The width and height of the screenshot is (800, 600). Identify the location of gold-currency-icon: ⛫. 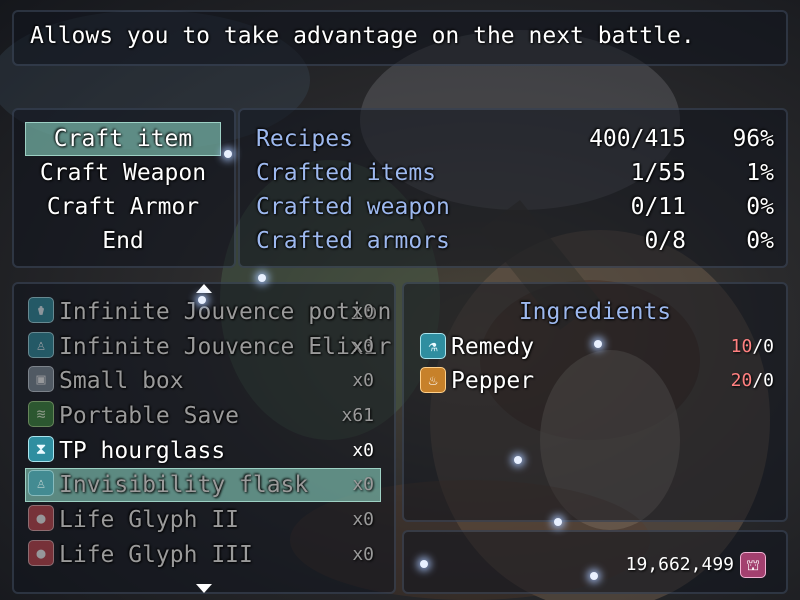
(753, 565).